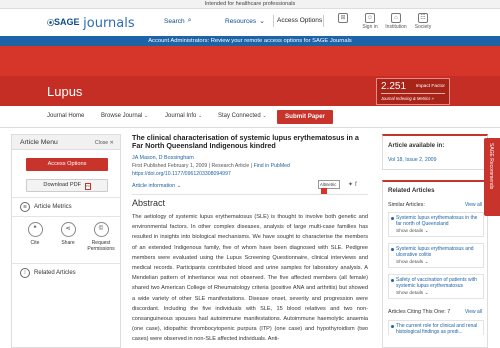  What do you see at coordinates (305, 117) in the screenshot?
I see `submit-paper-button: Submit Paper` at bounding box center [305, 117].